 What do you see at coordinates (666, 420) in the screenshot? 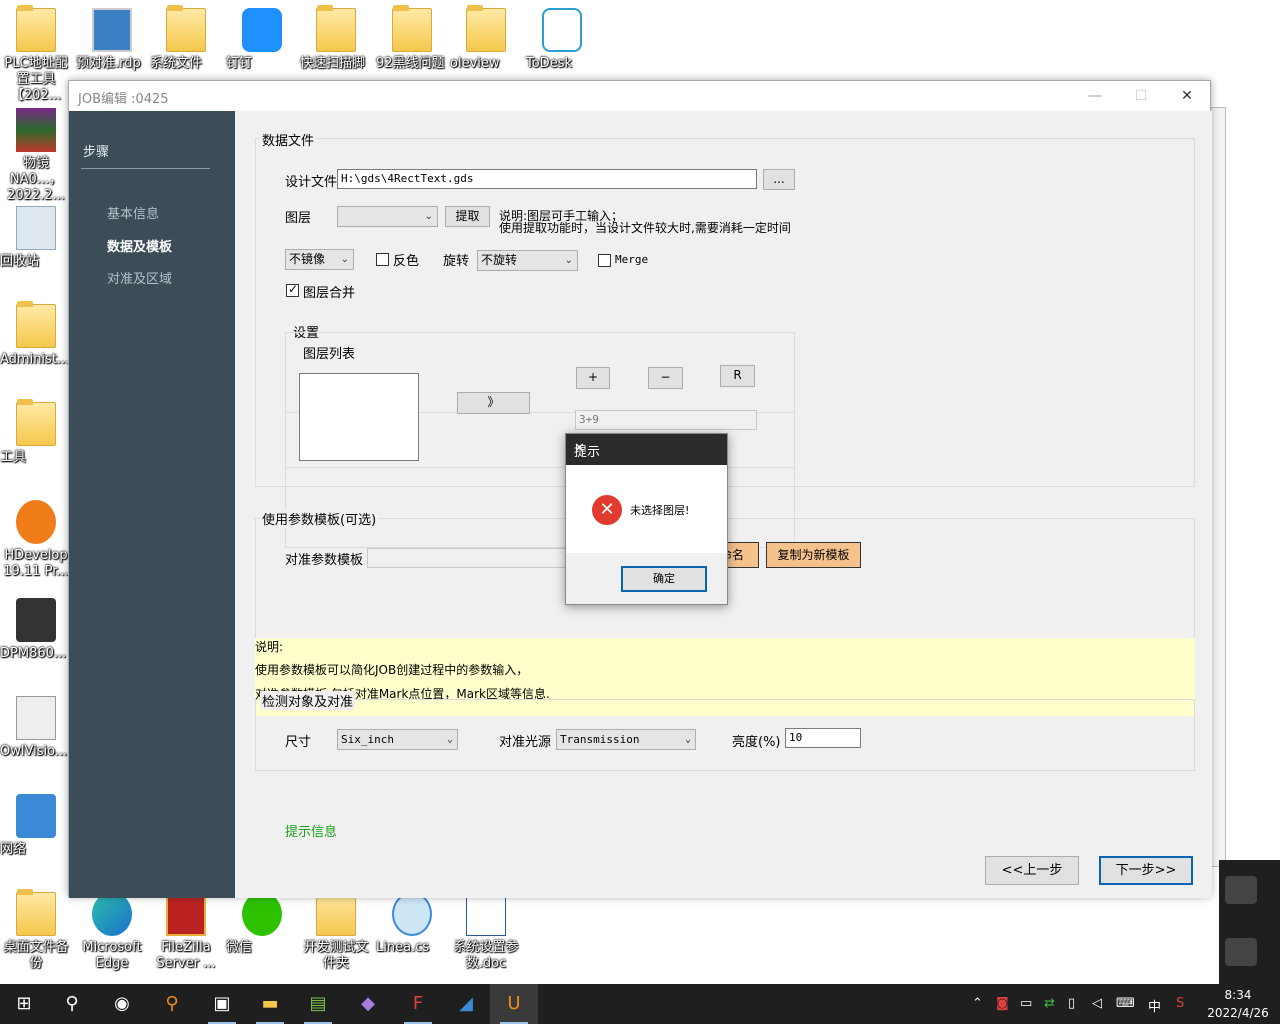
I see `expression-input: 3+9` at bounding box center [666, 420].